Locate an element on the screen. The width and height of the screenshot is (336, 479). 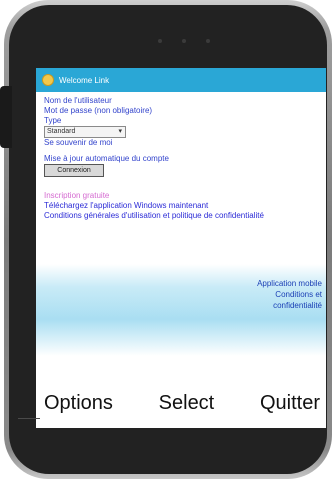
banner-line-2: Conditions et is located at coordinates (257, 294).